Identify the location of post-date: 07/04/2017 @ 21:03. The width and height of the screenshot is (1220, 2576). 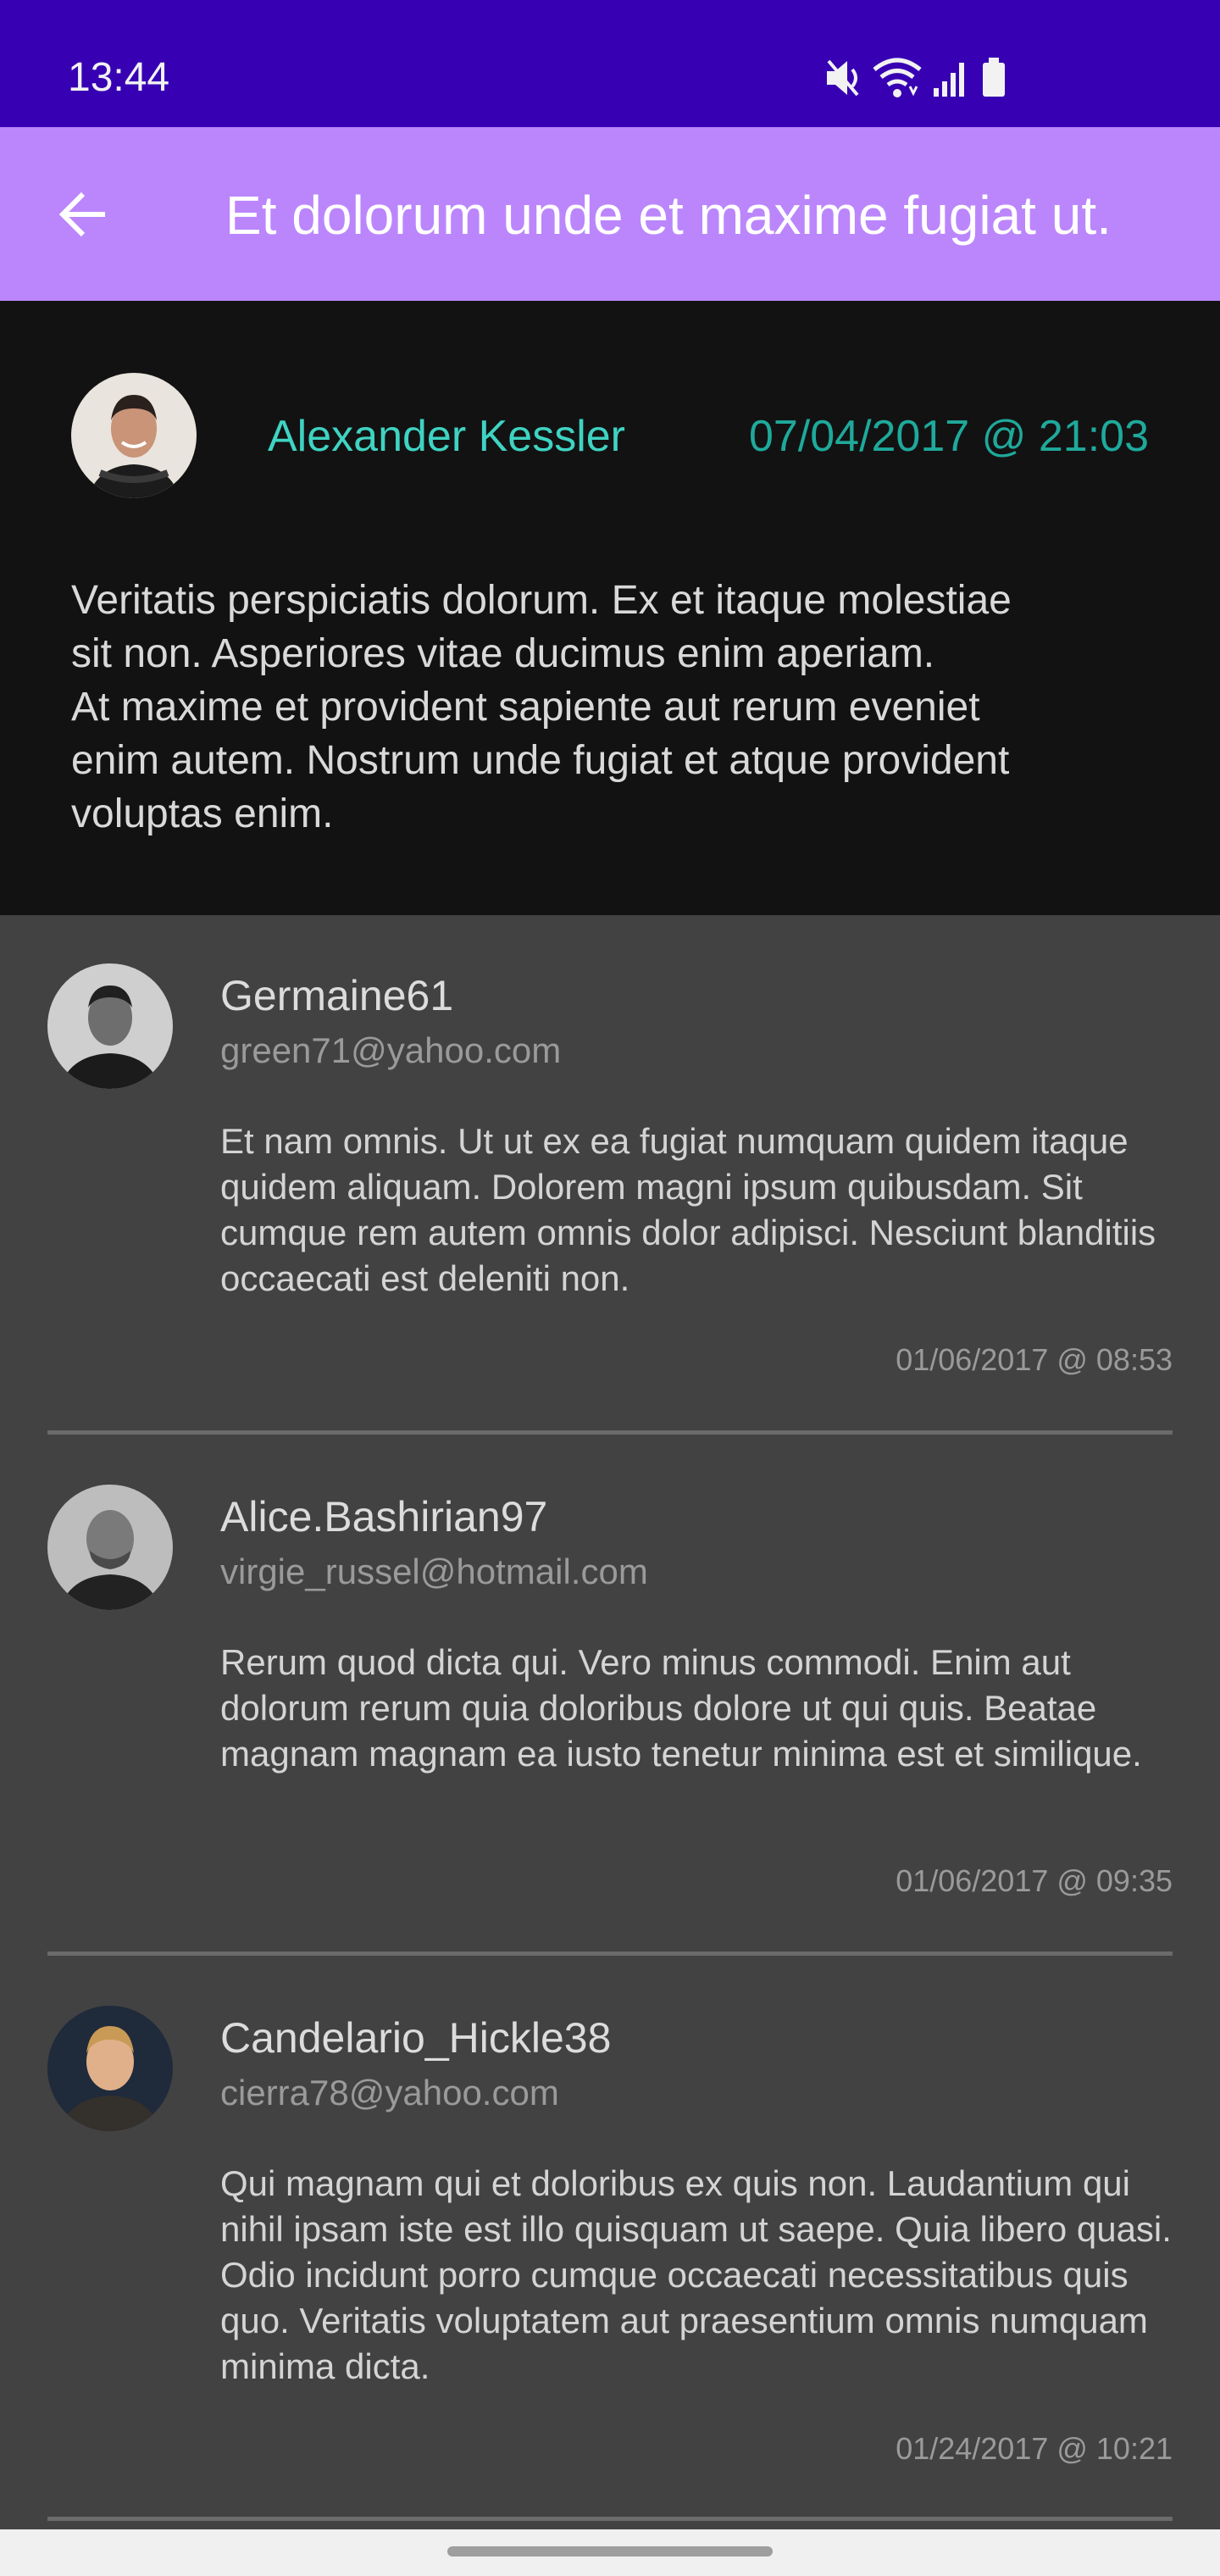
(948, 436).